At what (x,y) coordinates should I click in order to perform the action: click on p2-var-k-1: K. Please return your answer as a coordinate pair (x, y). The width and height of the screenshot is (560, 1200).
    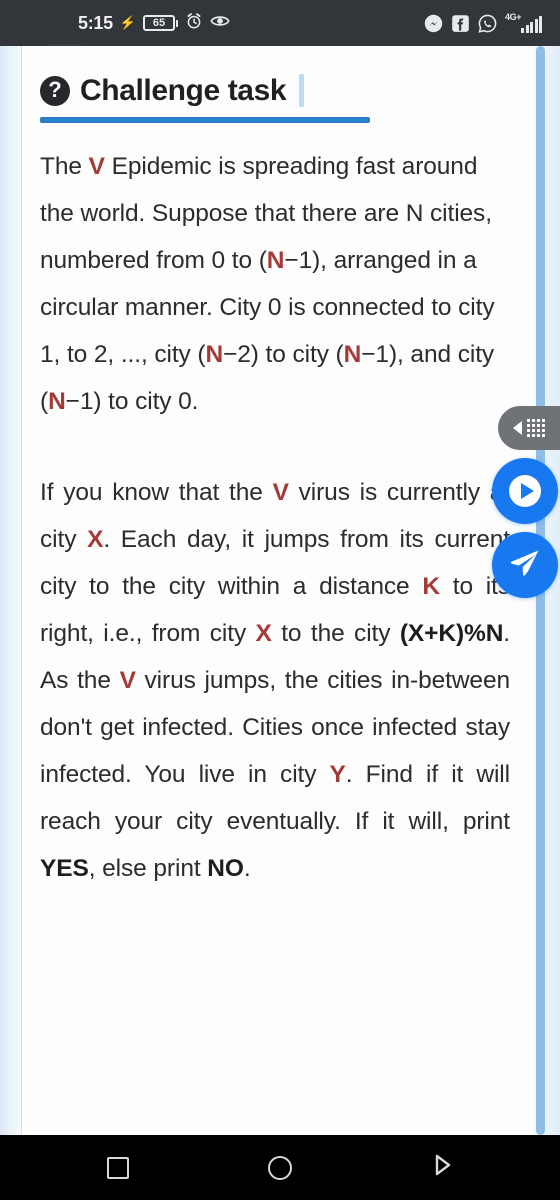
    Looking at the image, I should click on (431, 586).